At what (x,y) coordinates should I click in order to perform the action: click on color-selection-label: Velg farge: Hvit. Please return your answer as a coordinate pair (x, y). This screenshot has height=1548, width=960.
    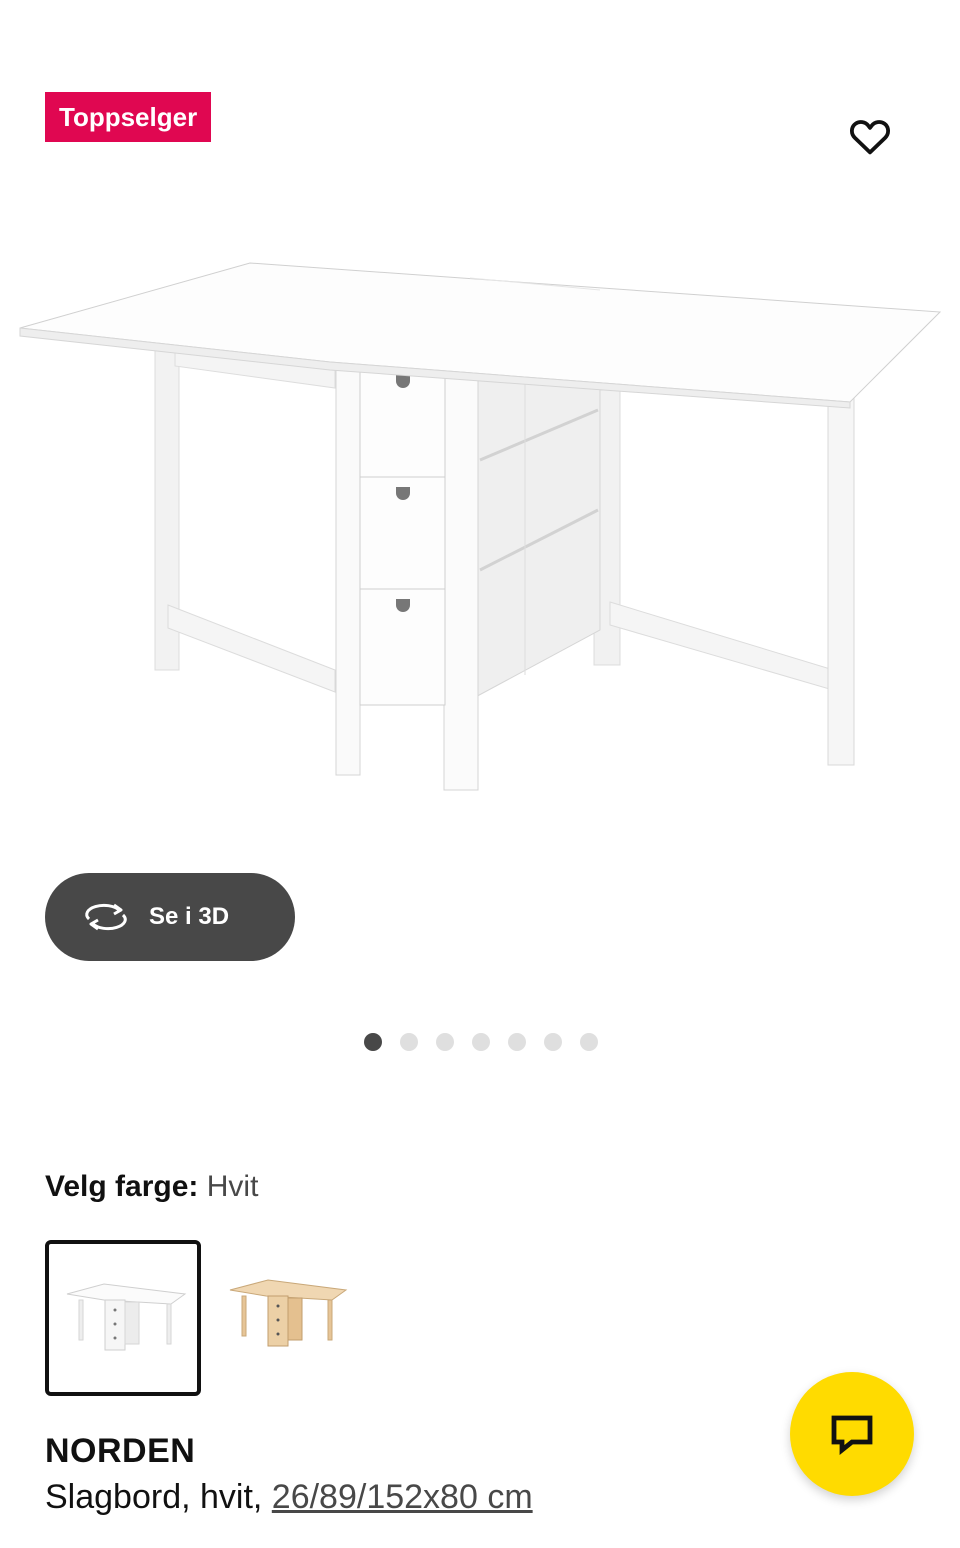
    Looking at the image, I should click on (151, 1187).